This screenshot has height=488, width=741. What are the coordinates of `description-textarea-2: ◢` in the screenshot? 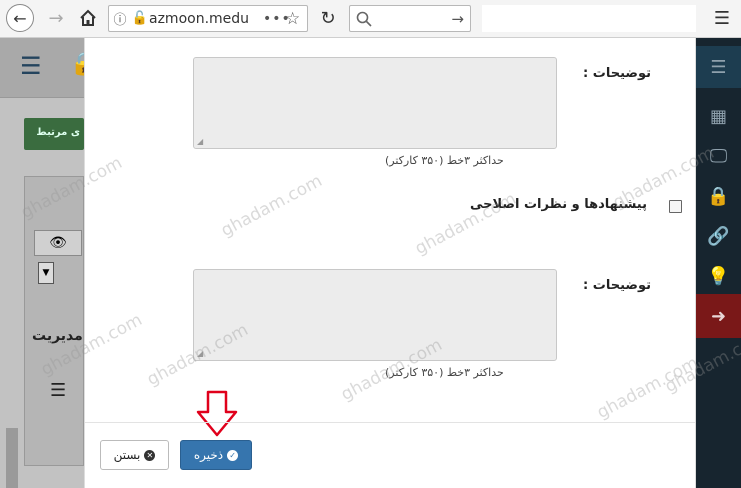 It's located at (375, 315).